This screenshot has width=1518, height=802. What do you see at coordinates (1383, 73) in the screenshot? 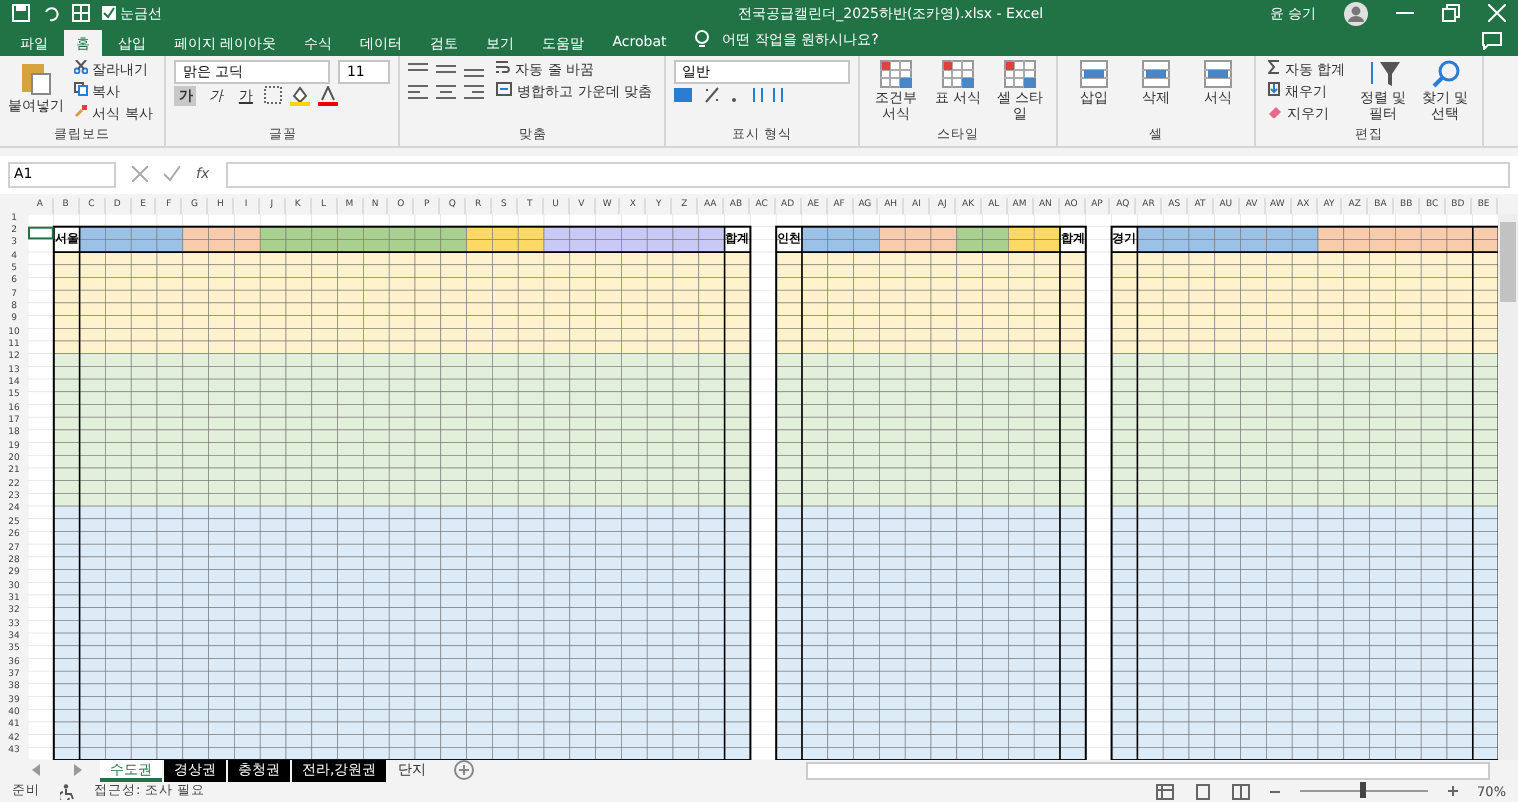
I see `filter-icon` at bounding box center [1383, 73].